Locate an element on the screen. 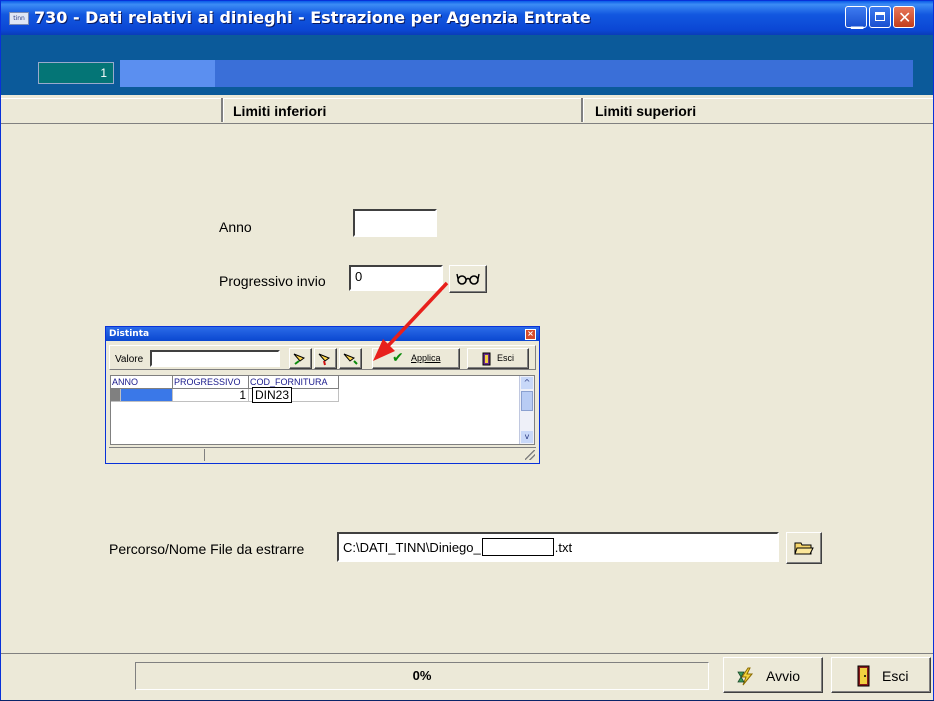 The width and height of the screenshot is (934, 701). grid-scrollbar: ^ v is located at coordinates (526, 410).